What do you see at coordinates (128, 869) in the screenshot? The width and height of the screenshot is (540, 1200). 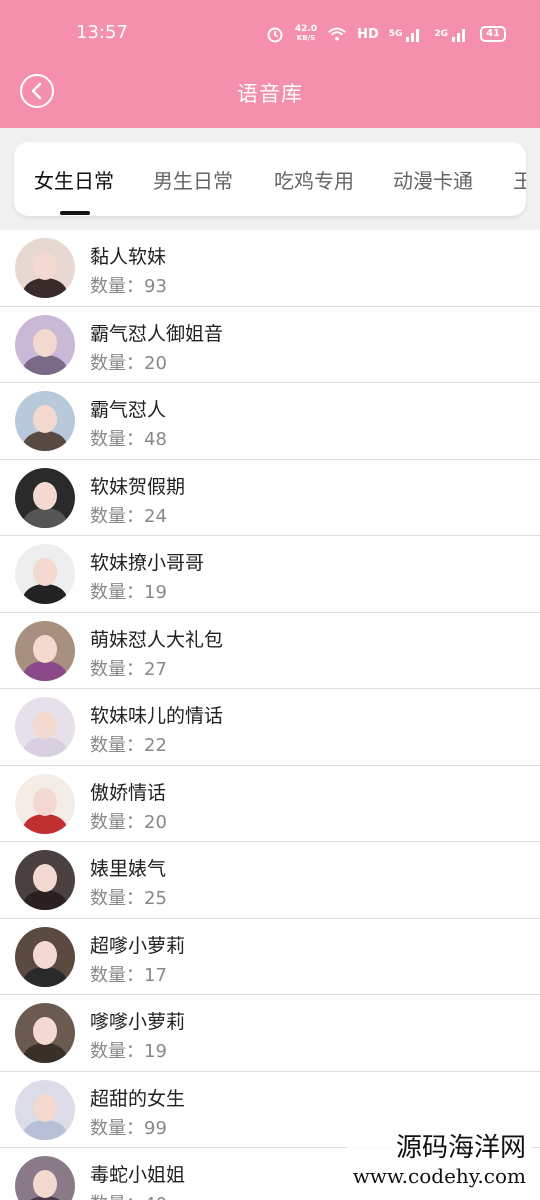 I see `item-title: 婊里婊气` at bounding box center [128, 869].